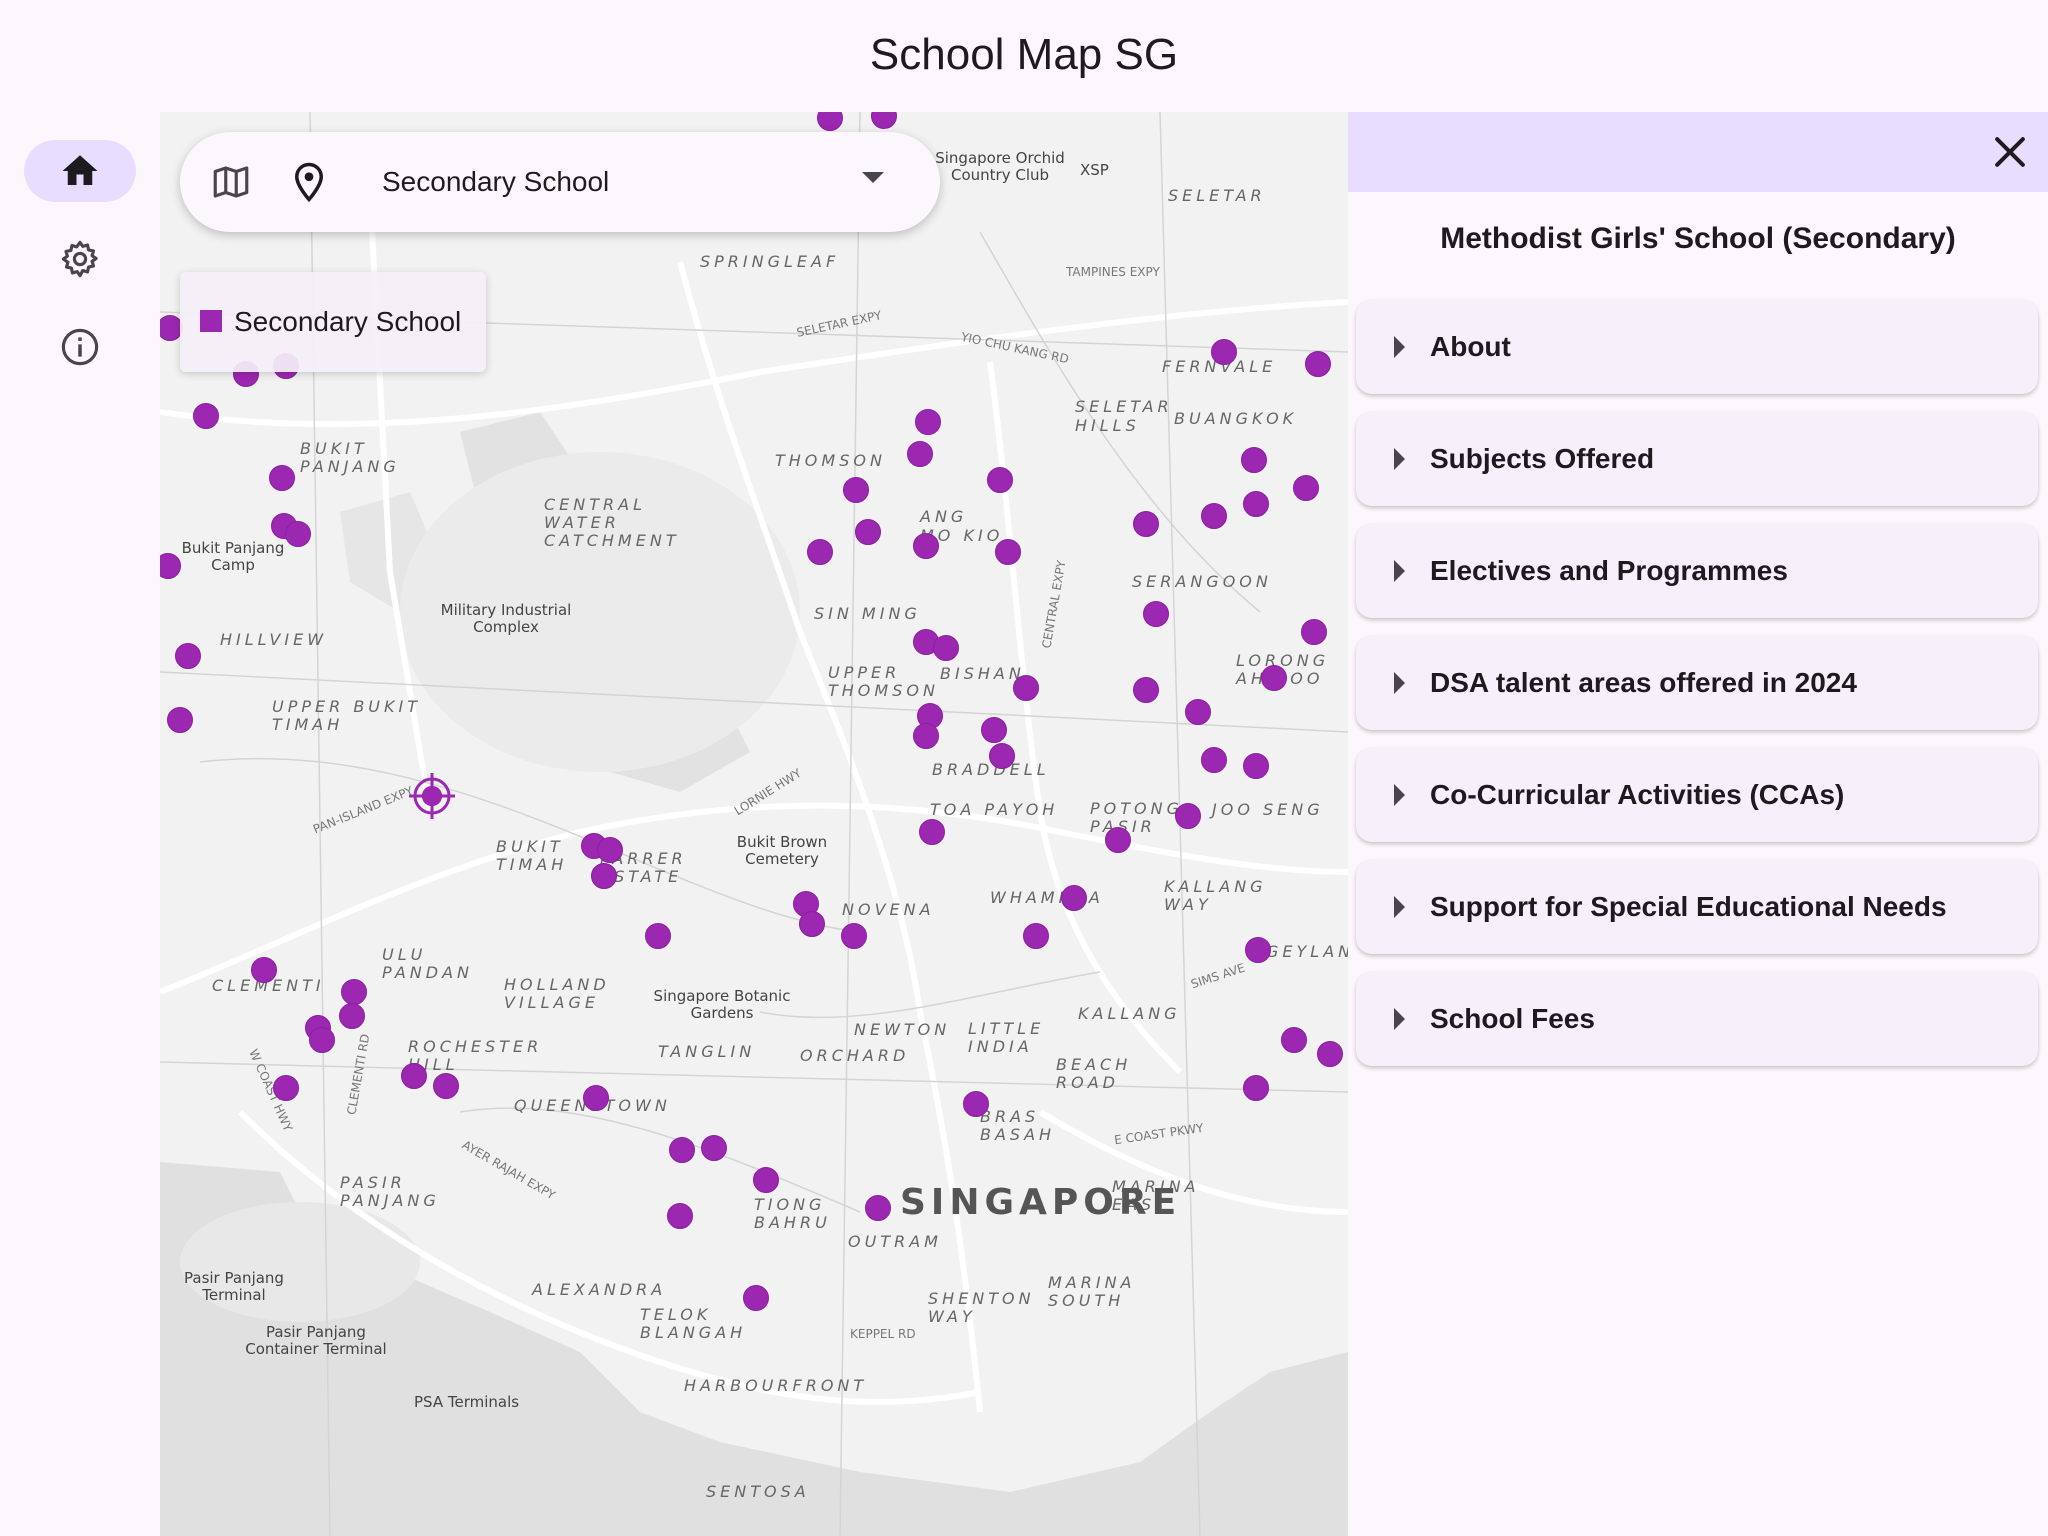 The width and height of the screenshot is (2048, 1536). I want to click on nav-about-button, so click(80, 347).